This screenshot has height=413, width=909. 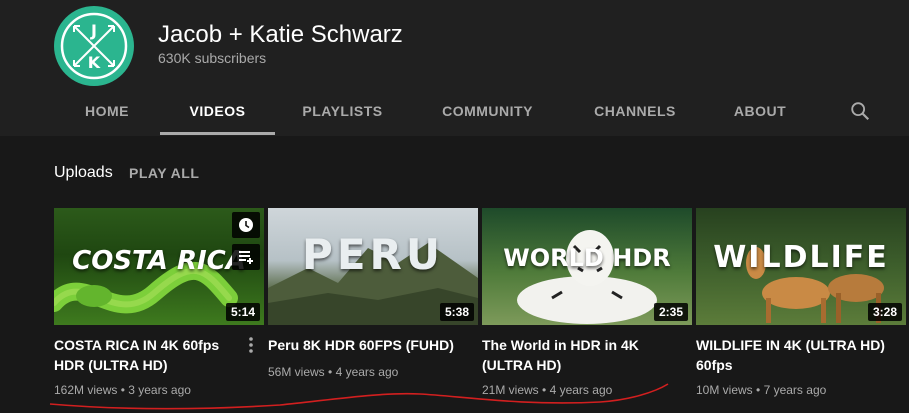 I want to click on avatar-logo-icon: J K, so click(x=94, y=46).